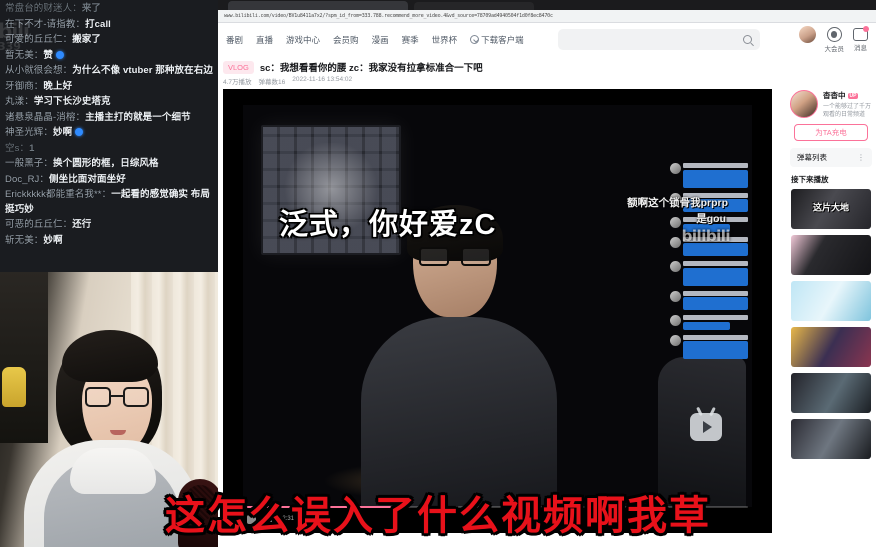  Describe the element at coordinates (501, 67) in the screenshot. I see `video-title-row: VLOG sc：我想看看你的腰 zc：我家没有拉拿标准合一下吧` at that location.